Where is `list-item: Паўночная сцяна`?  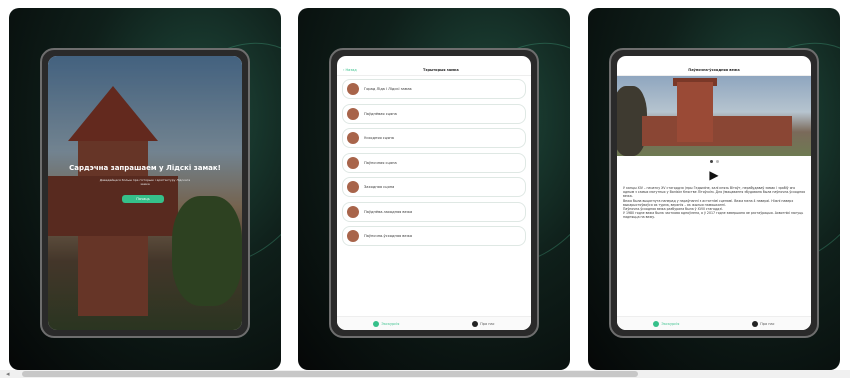 list-item: Паўночная сцяна is located at coordinates (434, 162).